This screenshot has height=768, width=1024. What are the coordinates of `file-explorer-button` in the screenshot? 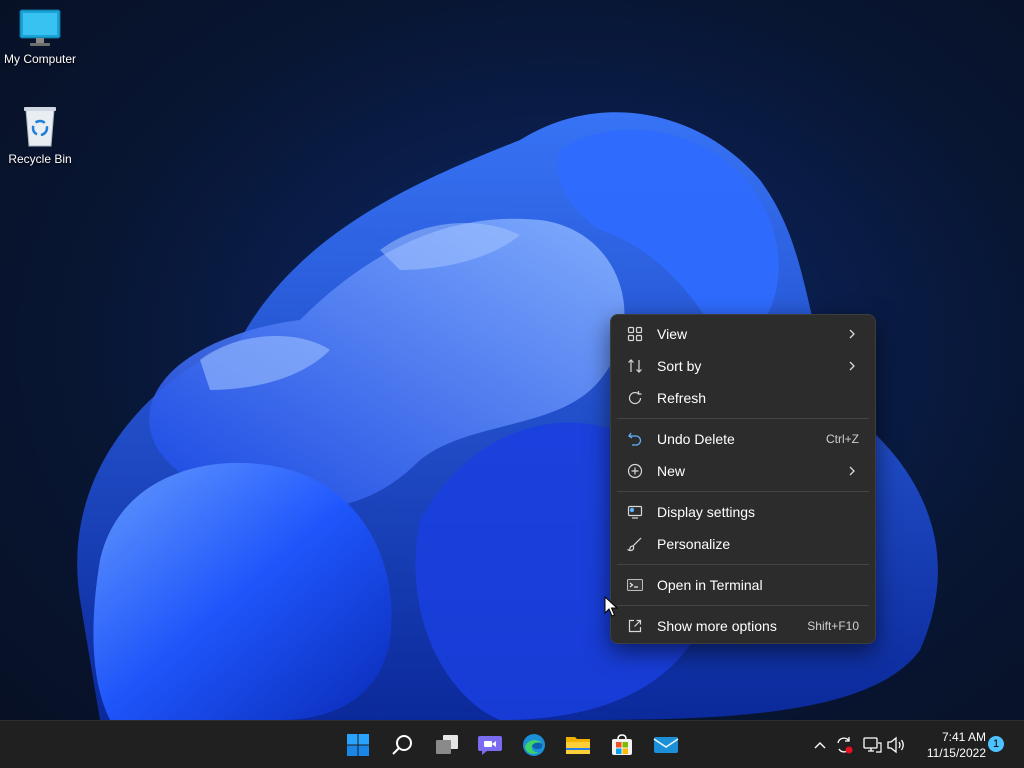 It's located at (578, 745).